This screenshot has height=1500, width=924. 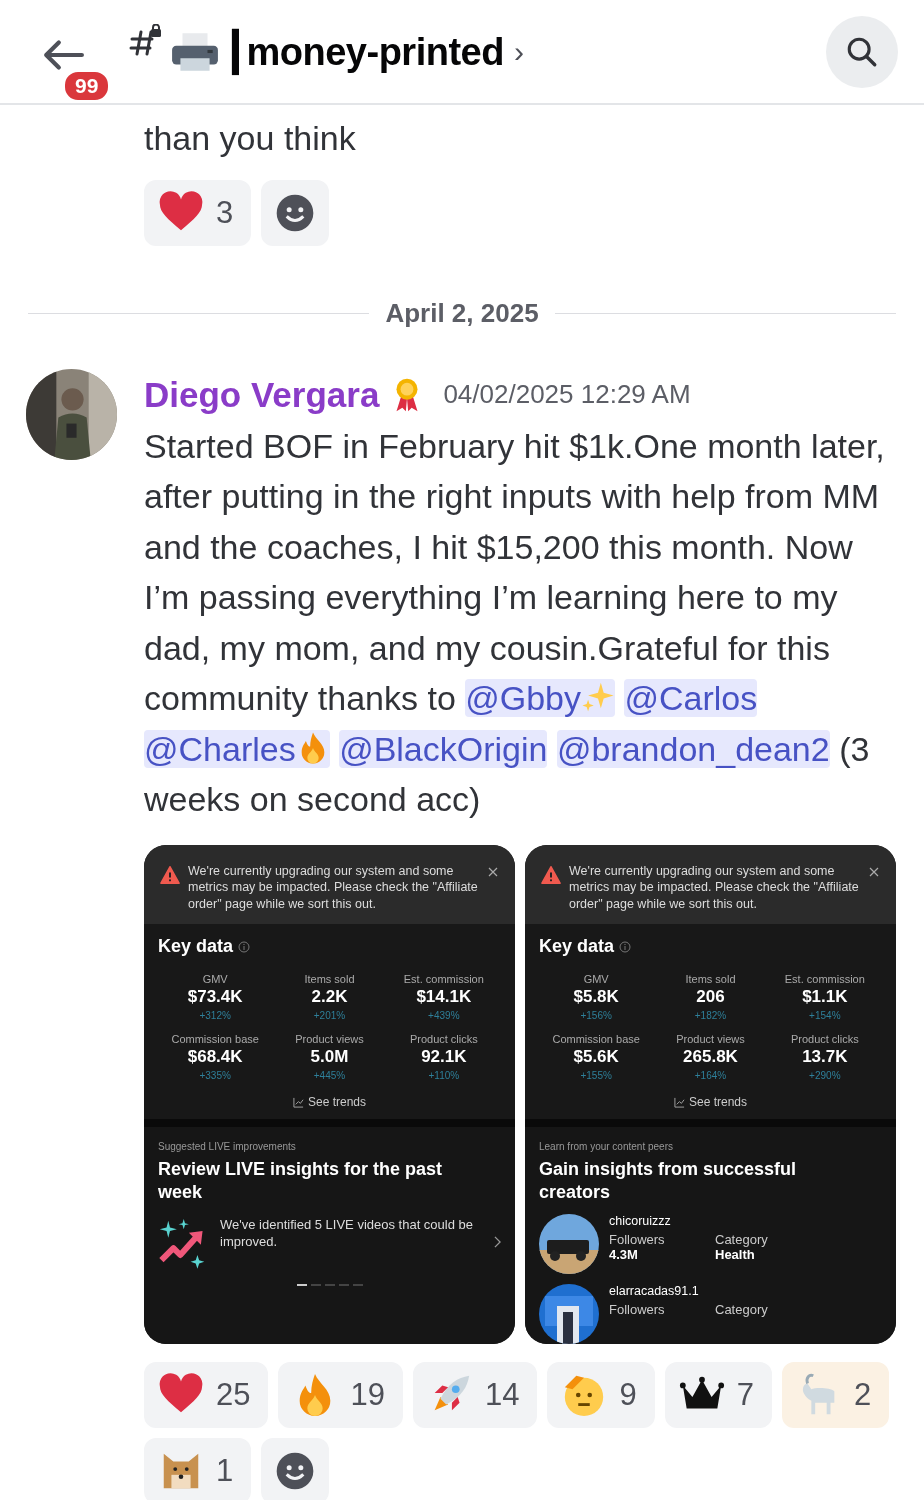 What do you see at coordinates (718, 1394) in the screenshot?
I see `reaction-button: 7` at bounding box center [718, 1394].